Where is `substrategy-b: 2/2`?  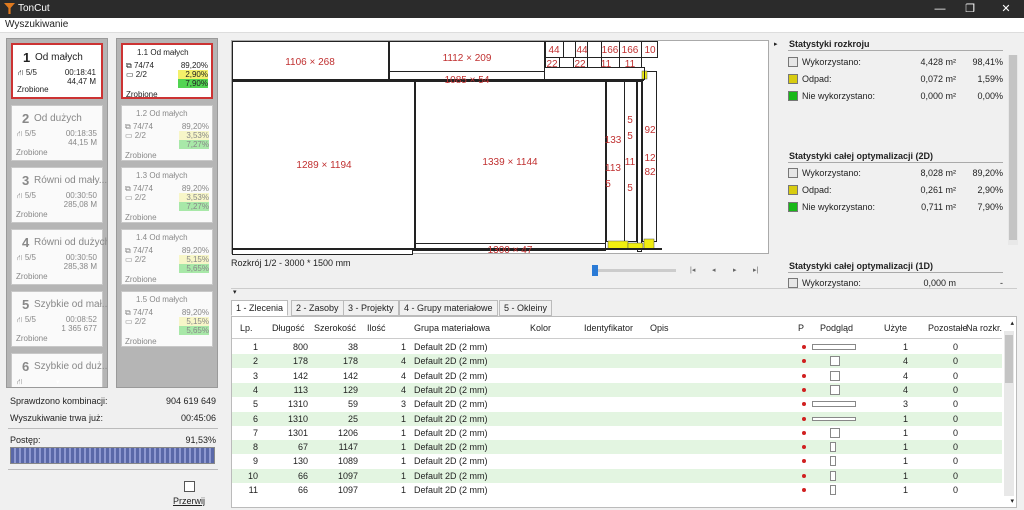 substrategy-b: 2/2 is located at coordinates (140, 321).